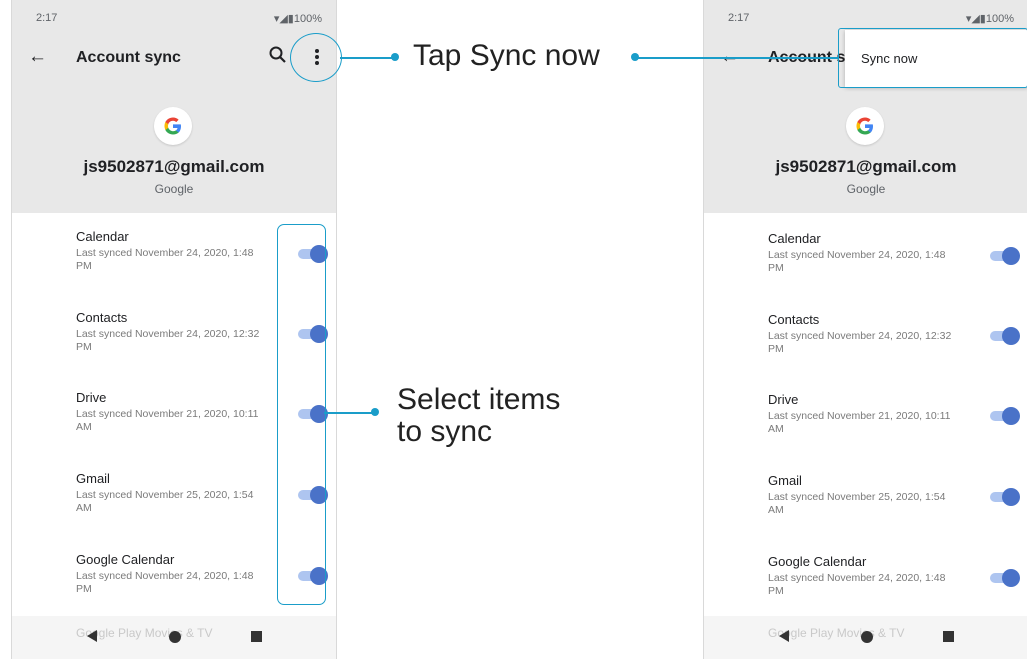 The height and width of the screenshot is (659, 1027). Describe the element at coordinates (278, 55) in the screenshot. I see `search-icon` at that location.